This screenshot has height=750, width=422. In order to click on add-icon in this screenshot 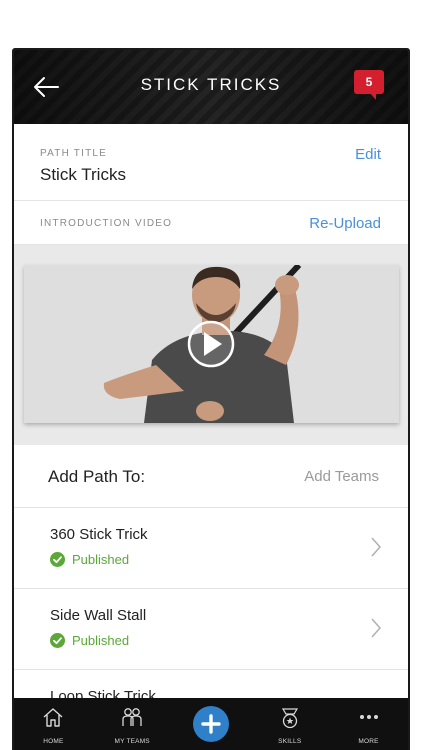, I will do `click(211, 724)`.